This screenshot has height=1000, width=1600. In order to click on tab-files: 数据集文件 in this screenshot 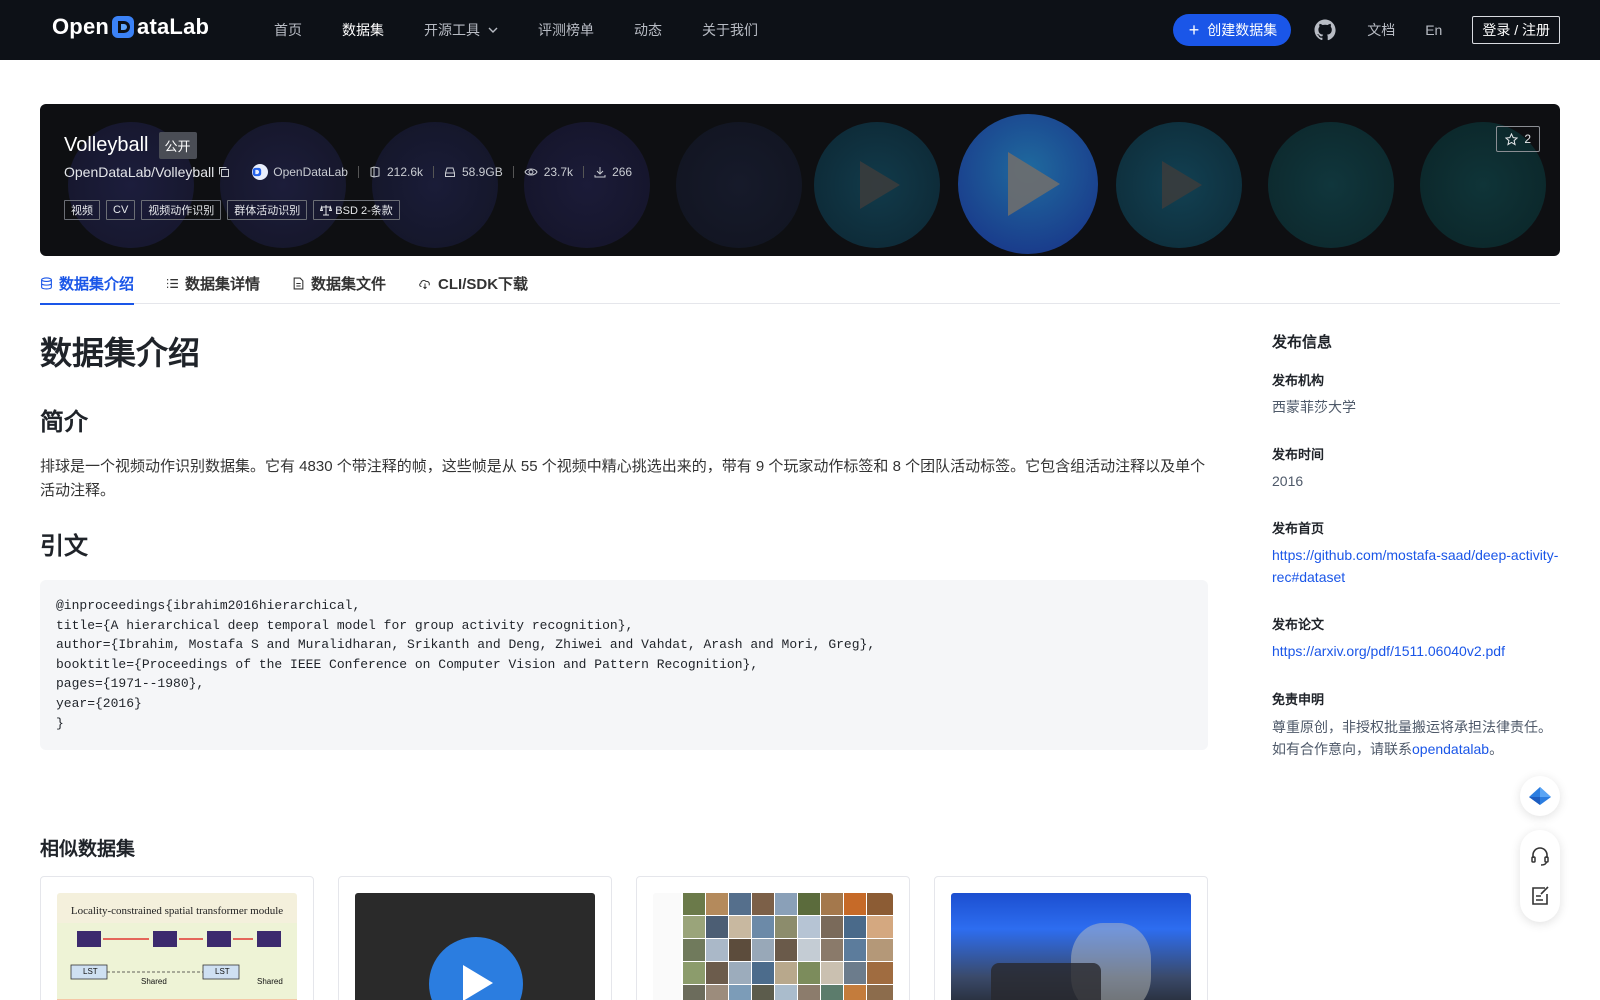, I will do `click(339, 283)`.